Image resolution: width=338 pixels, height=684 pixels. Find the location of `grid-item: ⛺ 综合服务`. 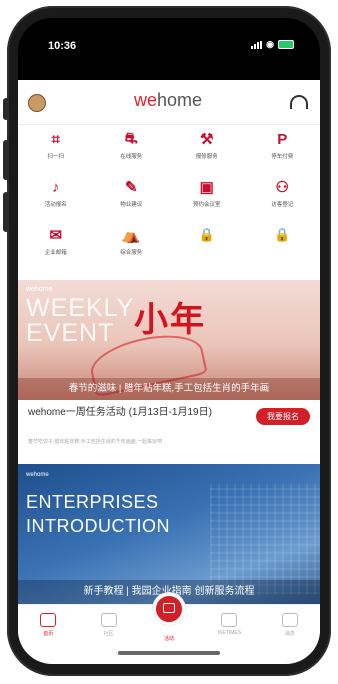

grid-item: ⛺ 综合服务 is located at coordinates (132, 246).